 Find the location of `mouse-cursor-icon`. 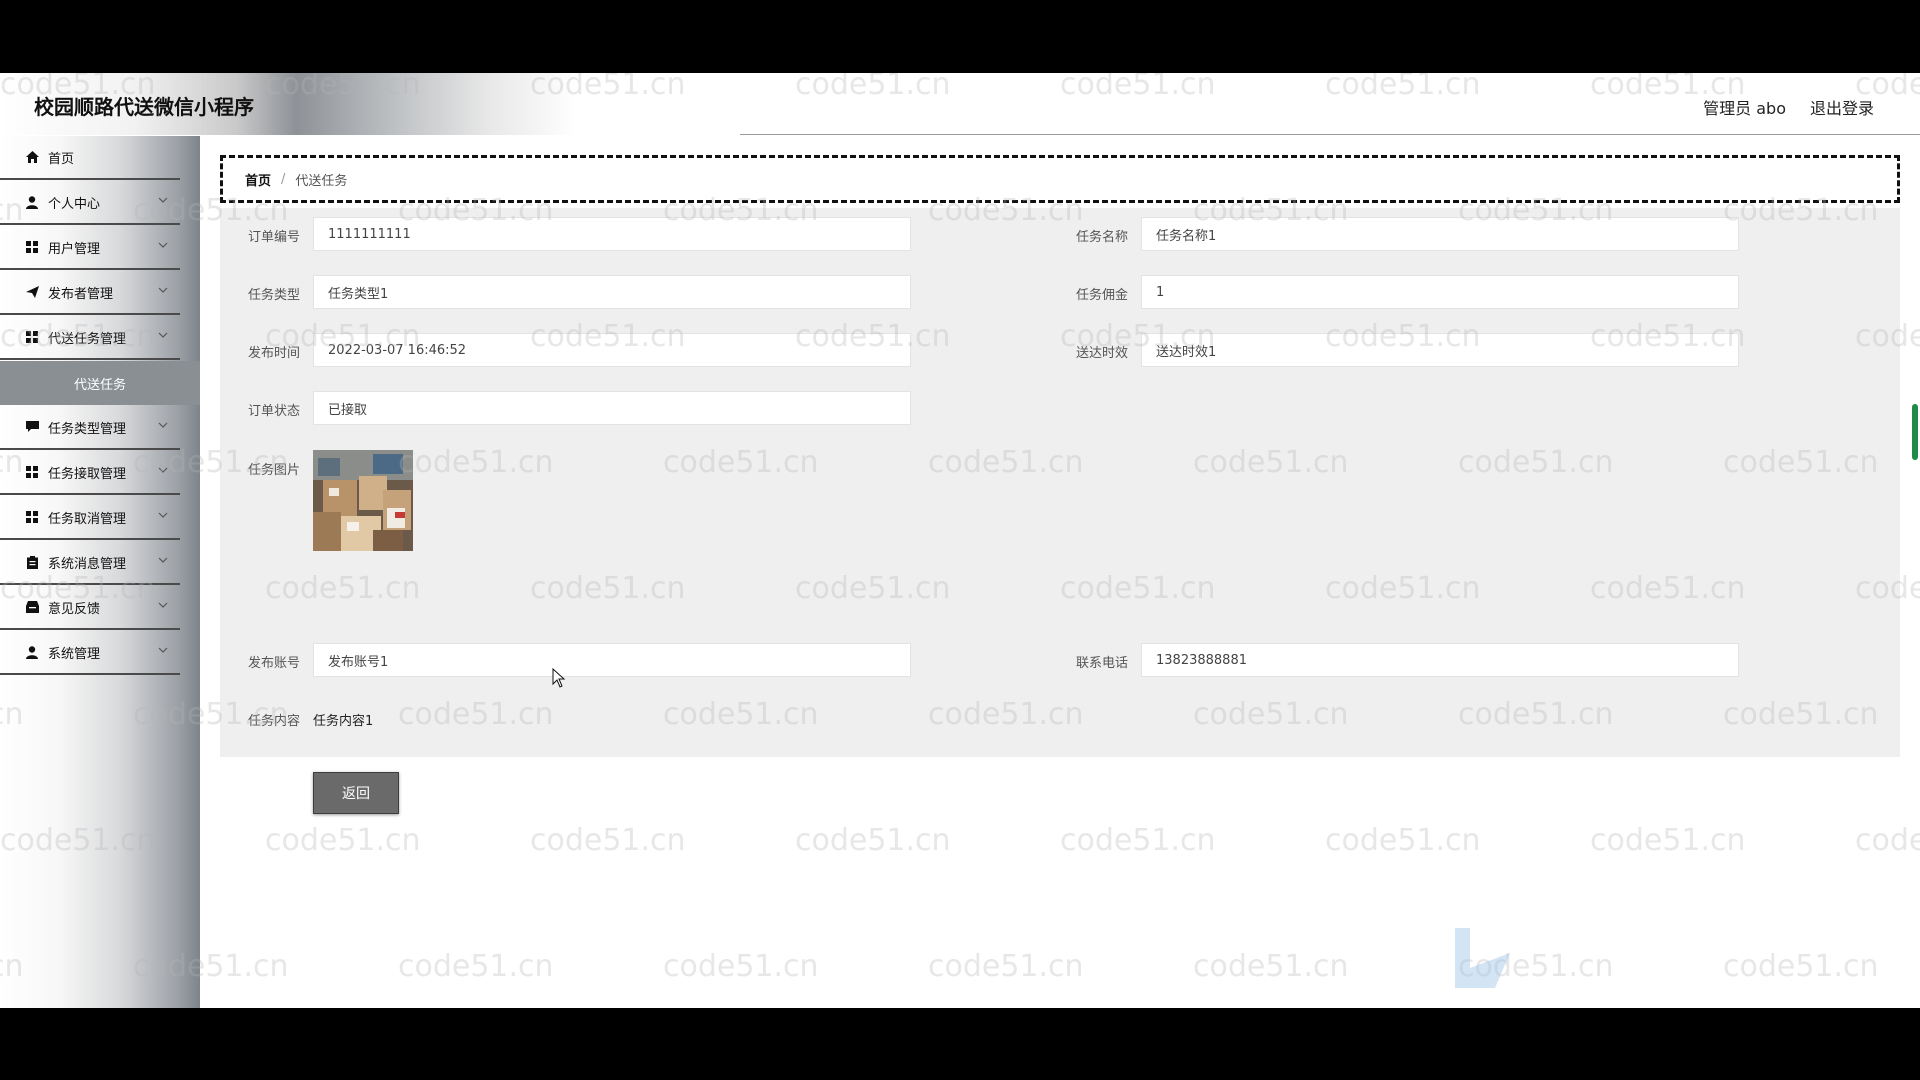

mouse-cursor-icon is located at coordinates (559, 678).